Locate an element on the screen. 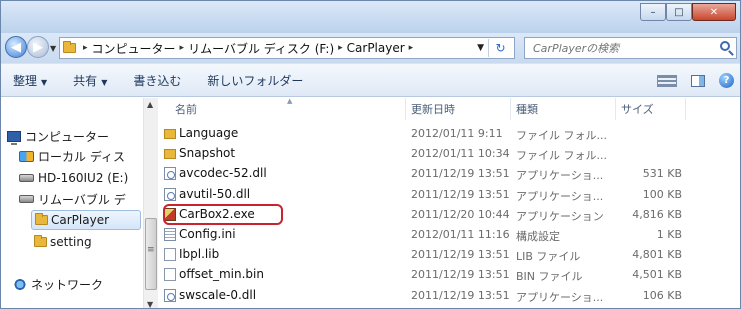  scrollbar-thumb is located at coordinates (151, 254).